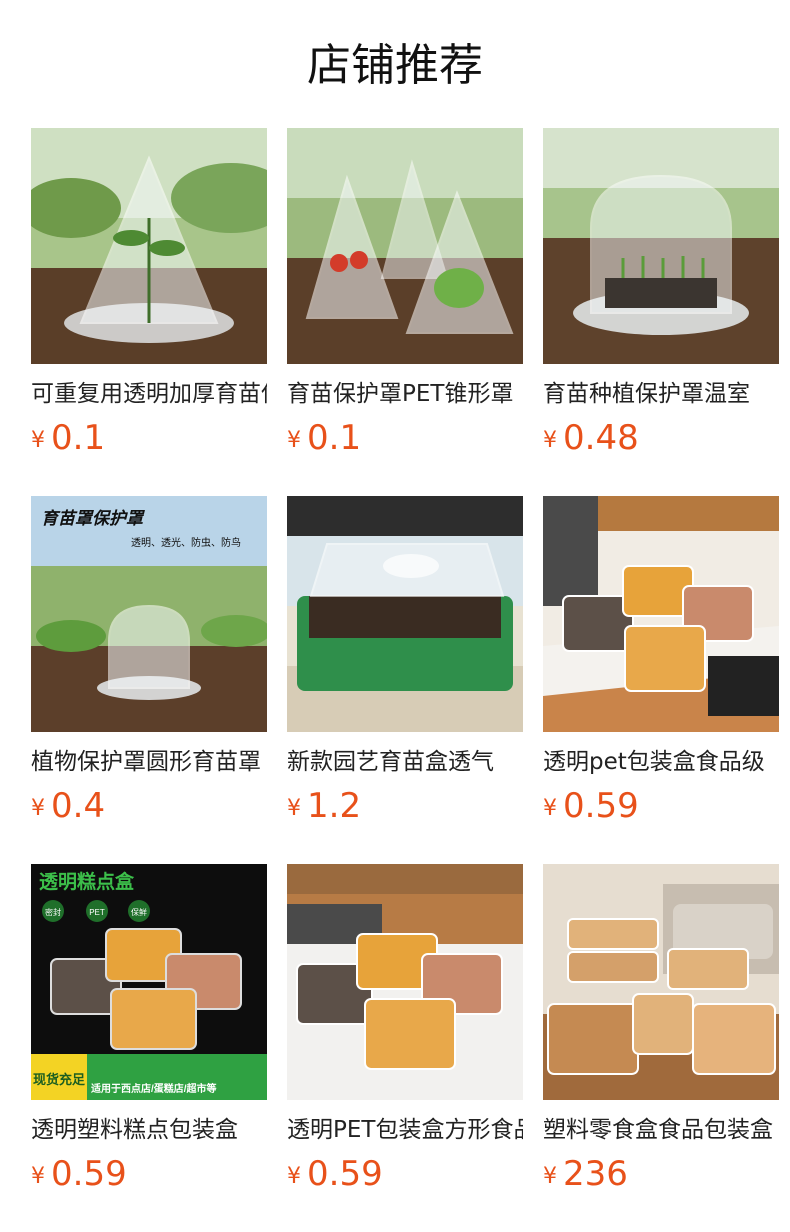 This screenshot has height=1232, width=790. Describe the element at coordinates (595, 1174) in the screenshot. I see `price-amount: 236` at that location.